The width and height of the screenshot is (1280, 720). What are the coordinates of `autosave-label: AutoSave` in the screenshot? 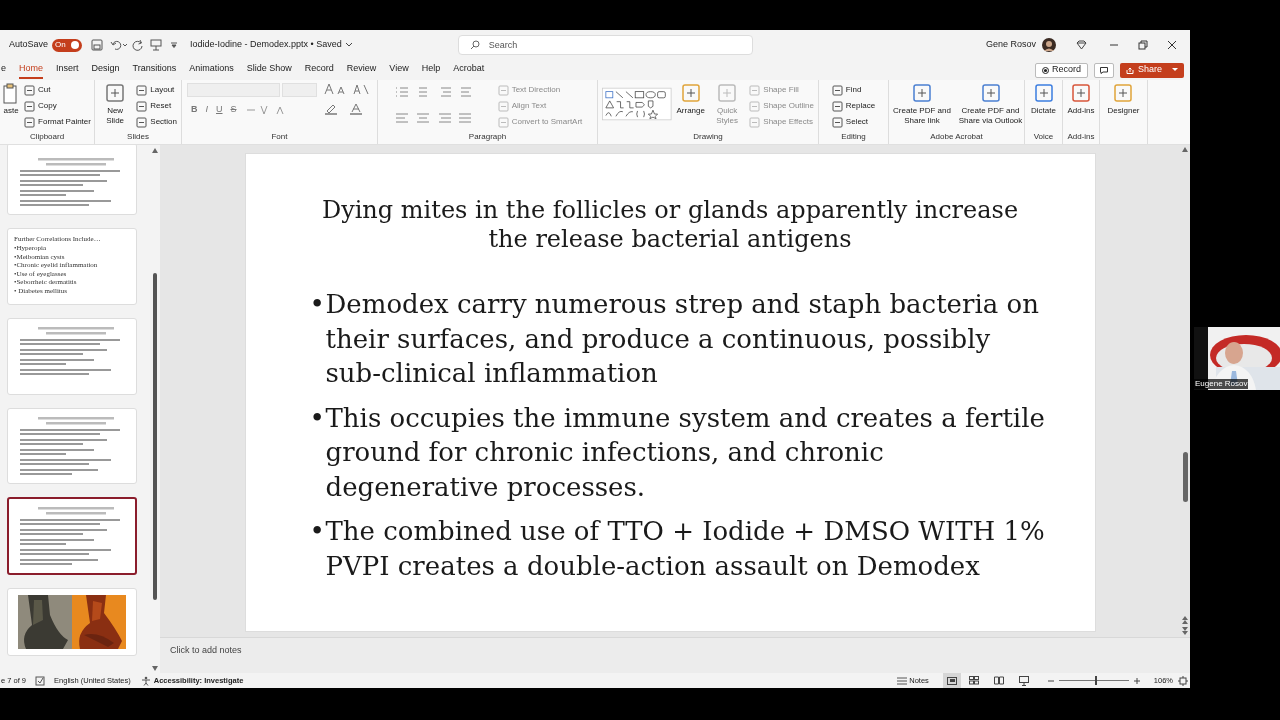 It's located at (29, 45).